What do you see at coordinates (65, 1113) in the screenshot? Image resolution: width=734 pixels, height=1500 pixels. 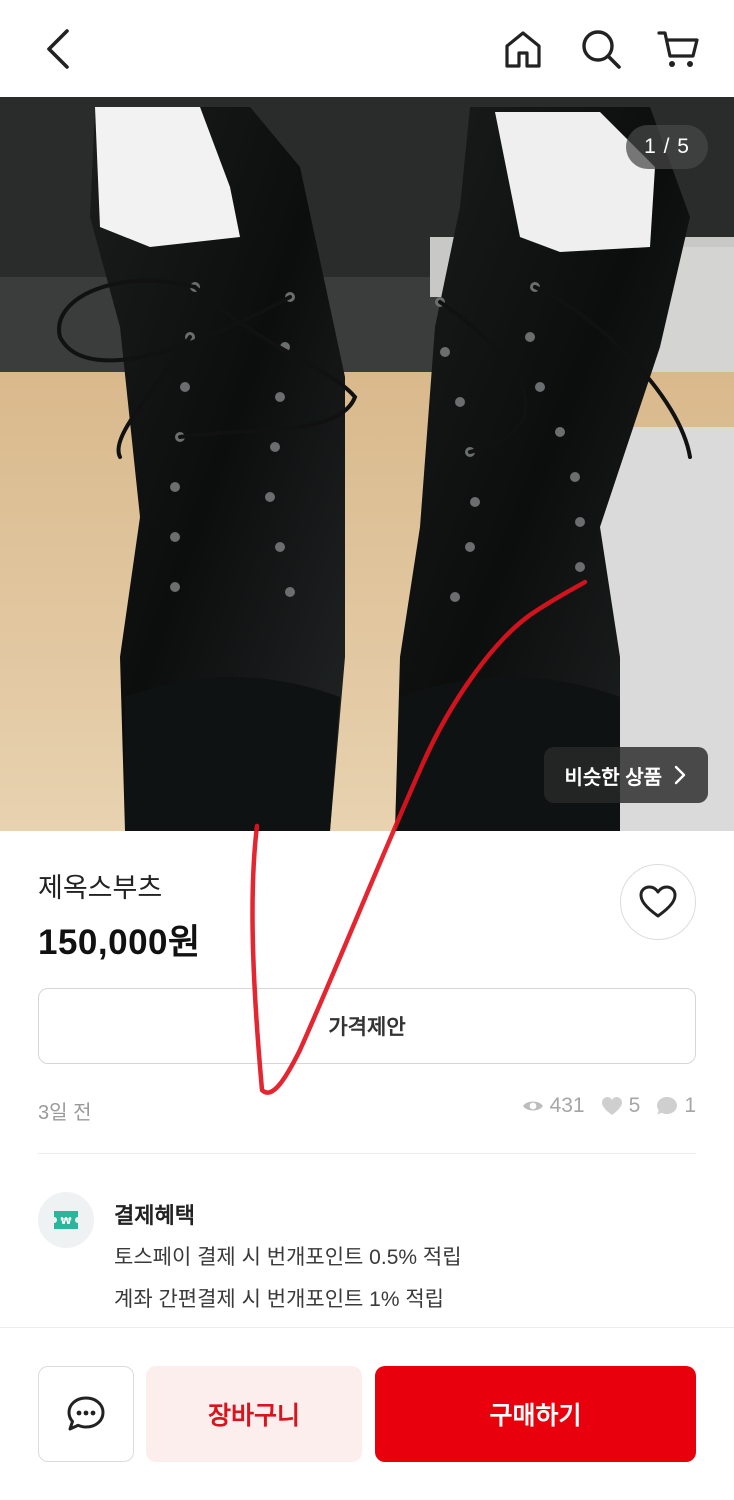 I see `posted-time: 3일 전` at bounding box center [65, 1113].